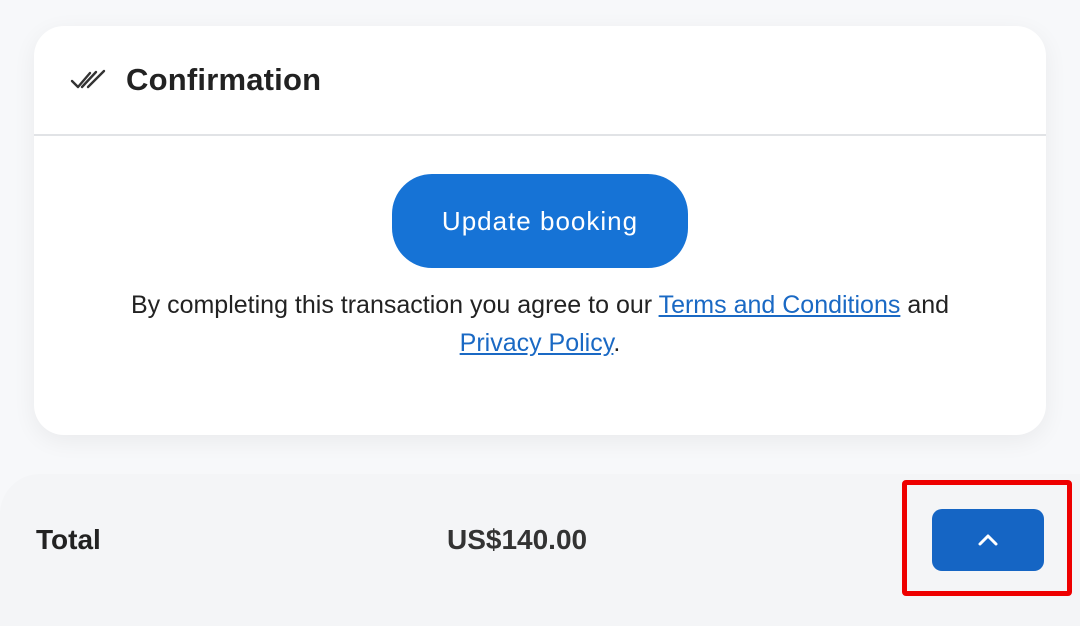 Image resolution: width=1080 pixels, height=626 pixels. What do you see at coordinates (517, 539) in the screenshot?
I see `total-value: US$140.00` at bounding box center [517, 539].